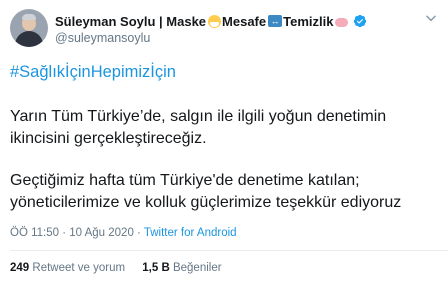 The image size is (448, 285). I want to click on retweets-stat: 249 Retweet ve yorum, so click(67, 268).